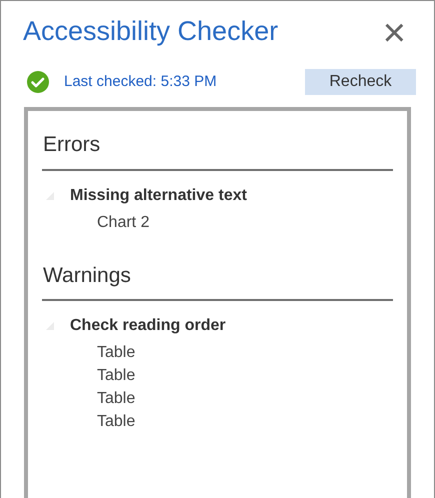 Image resolution: width=435 pixels, height=498 pixels. What do you see at coordinates (394, 33) in the screenshot?
I see `close-button: ×` at bounding box center [394, 33].